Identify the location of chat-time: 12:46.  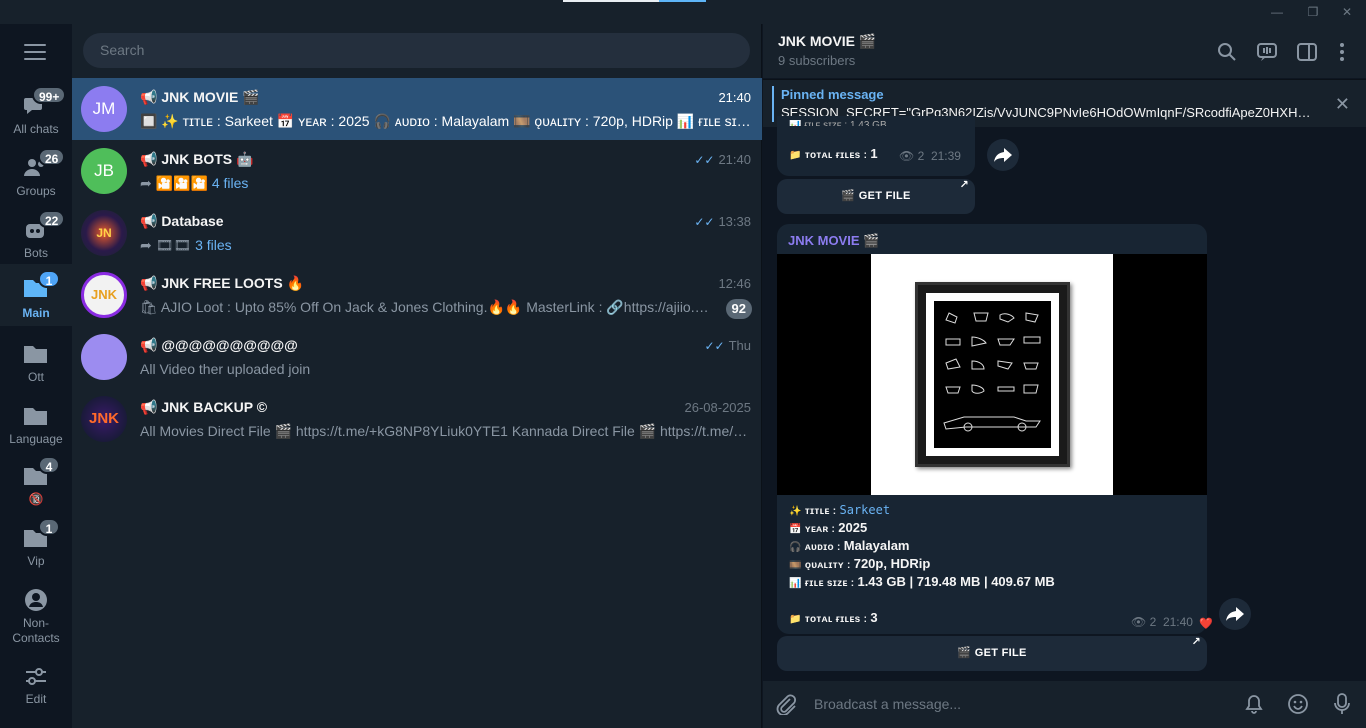
(734, 283).